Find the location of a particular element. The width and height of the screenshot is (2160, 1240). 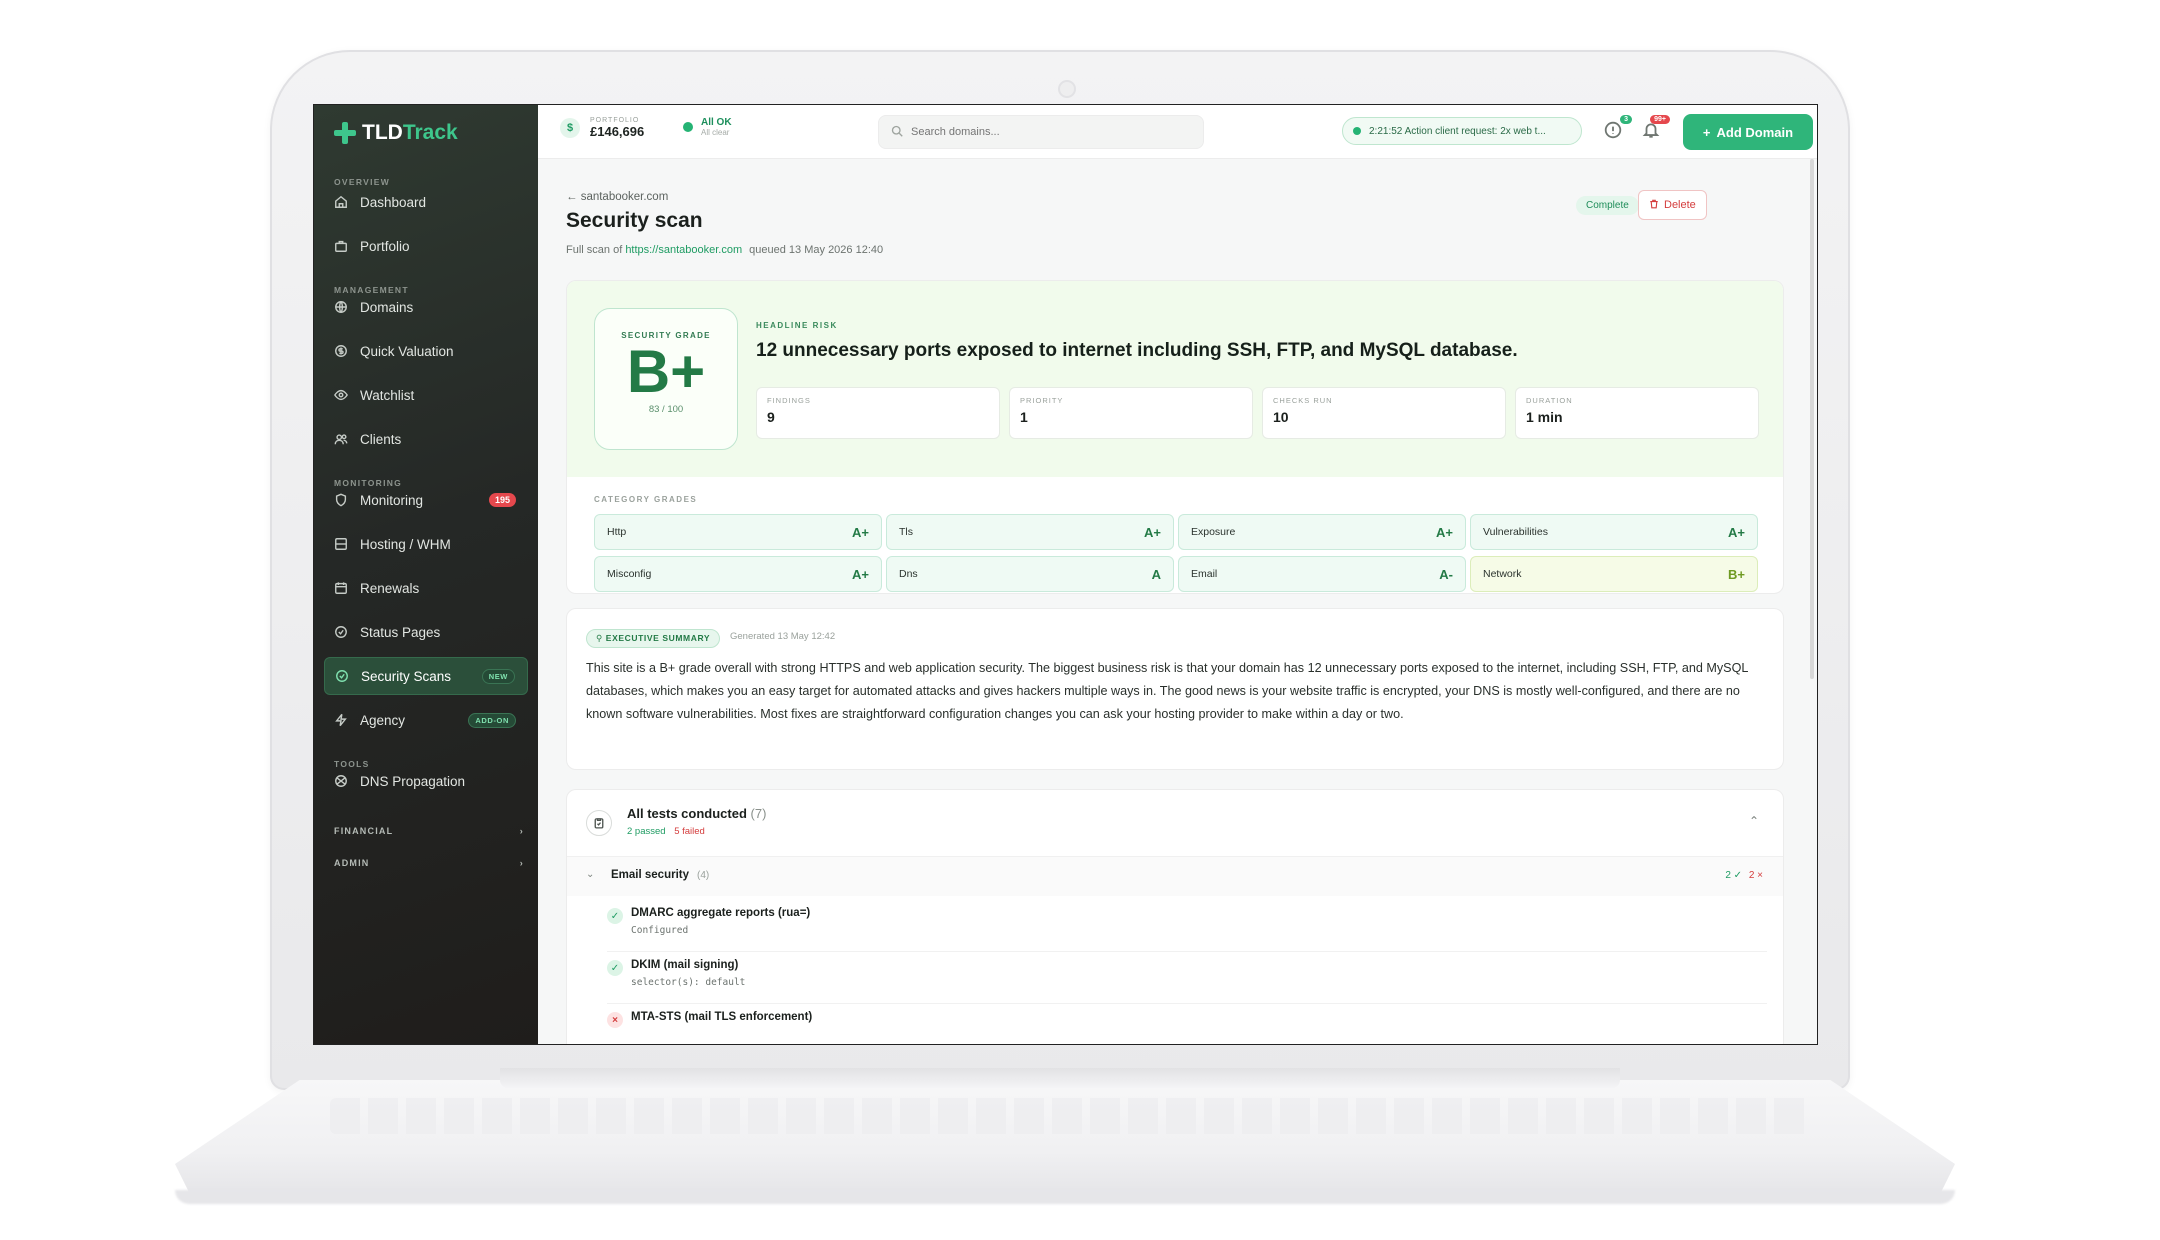

test-group-label: Email security is located at coordinates (650, 875).